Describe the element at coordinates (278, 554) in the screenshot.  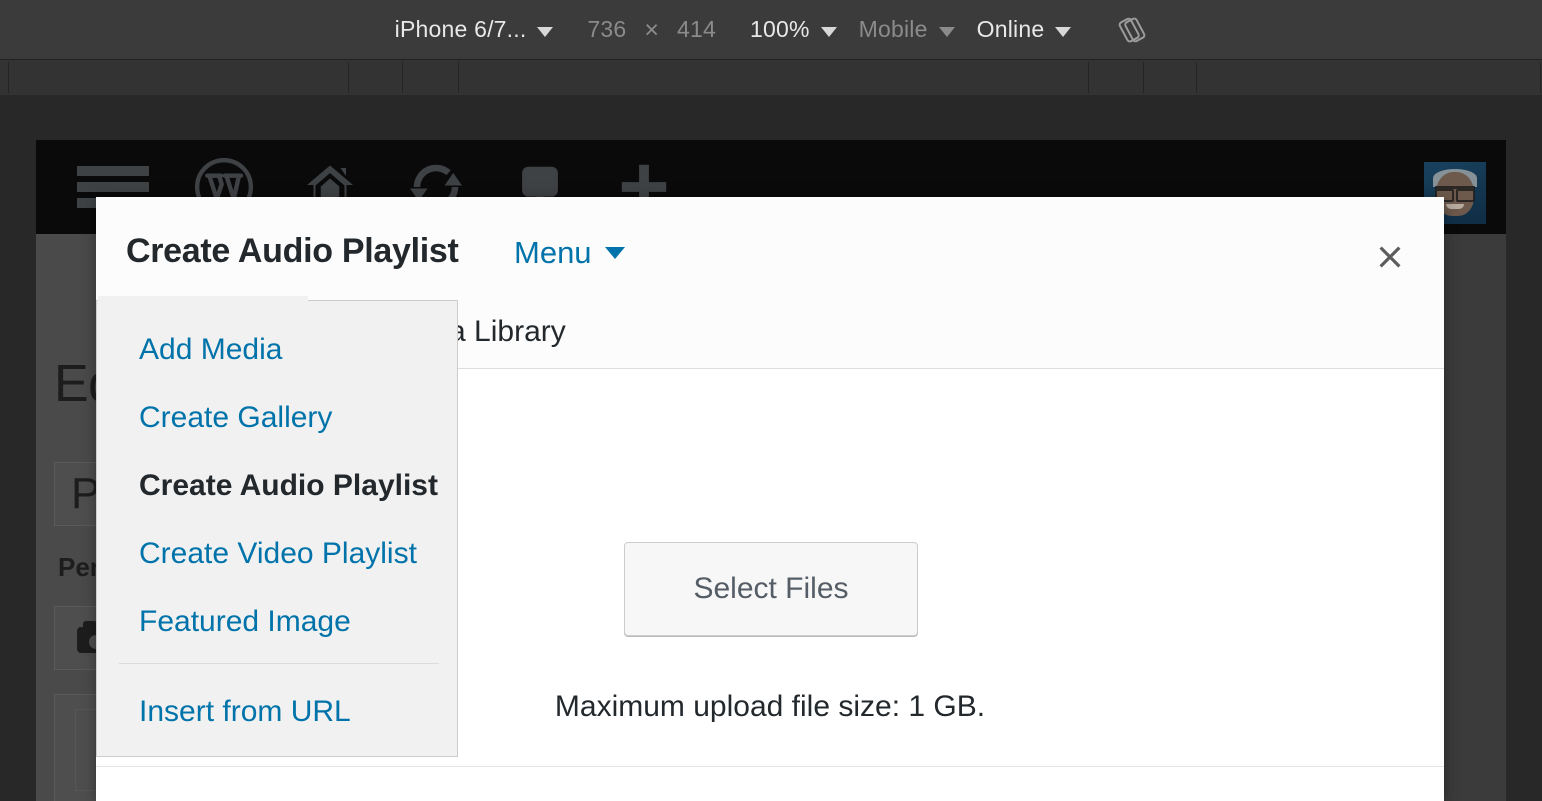
I see `menu-item-create-video-playlist: Create Video Playlist` at that location.